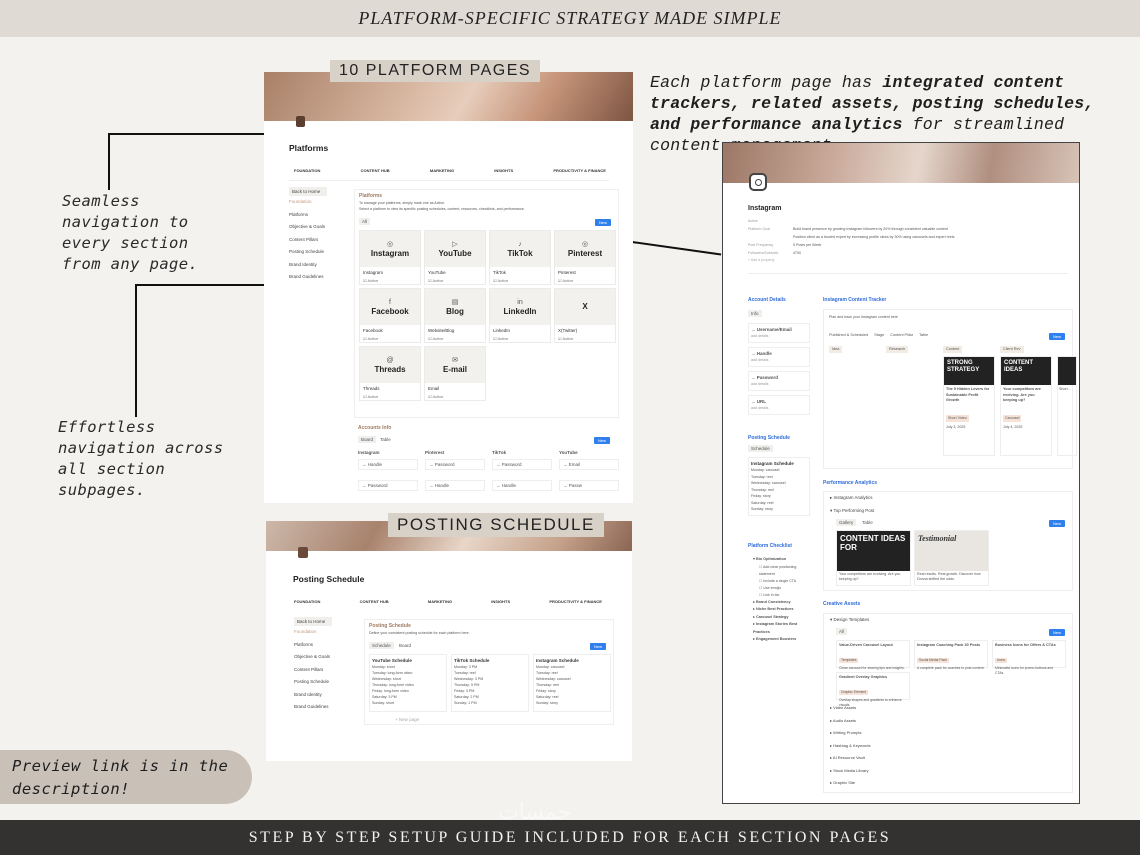 This screenshot has width=1140, height=855. I want to click on checklist-subitem: ☐ Use emojis, so click(782, 588).